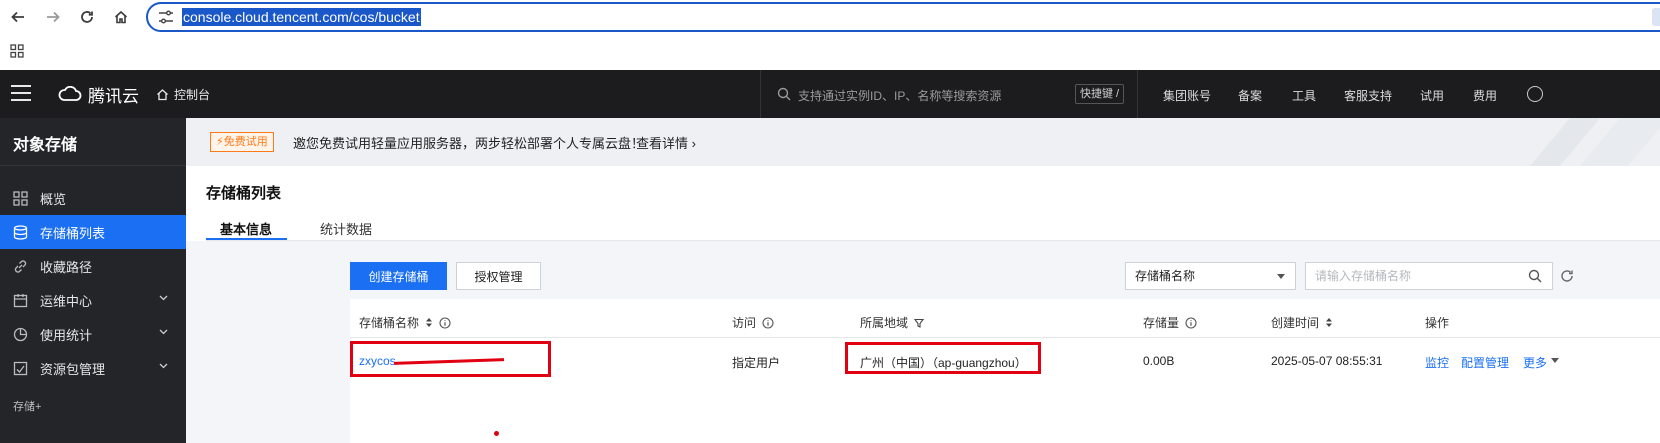 Image resolution: width=1660 pixels, height=443 pixels. I want to click on sidebar-item-label: 收藏路径, so click(66, 267).